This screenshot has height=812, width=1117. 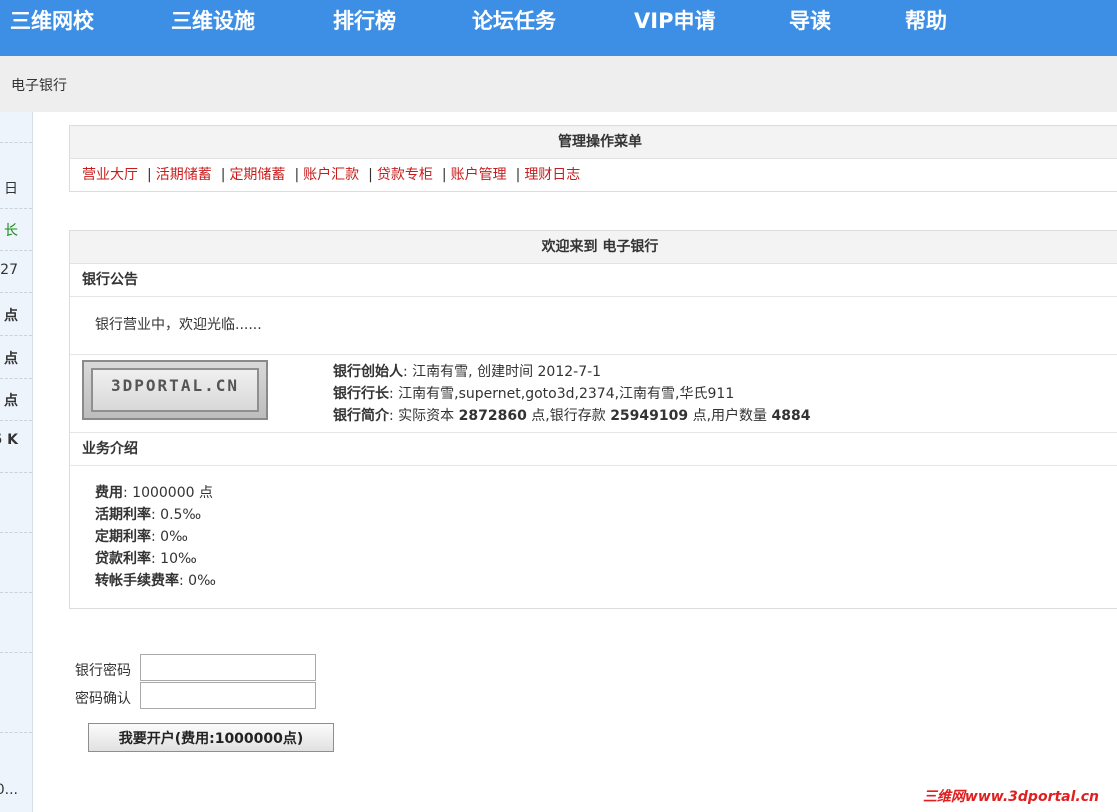 I want to click on fee-row: 贷款利率: 10‰, so click(x=606, y=559).